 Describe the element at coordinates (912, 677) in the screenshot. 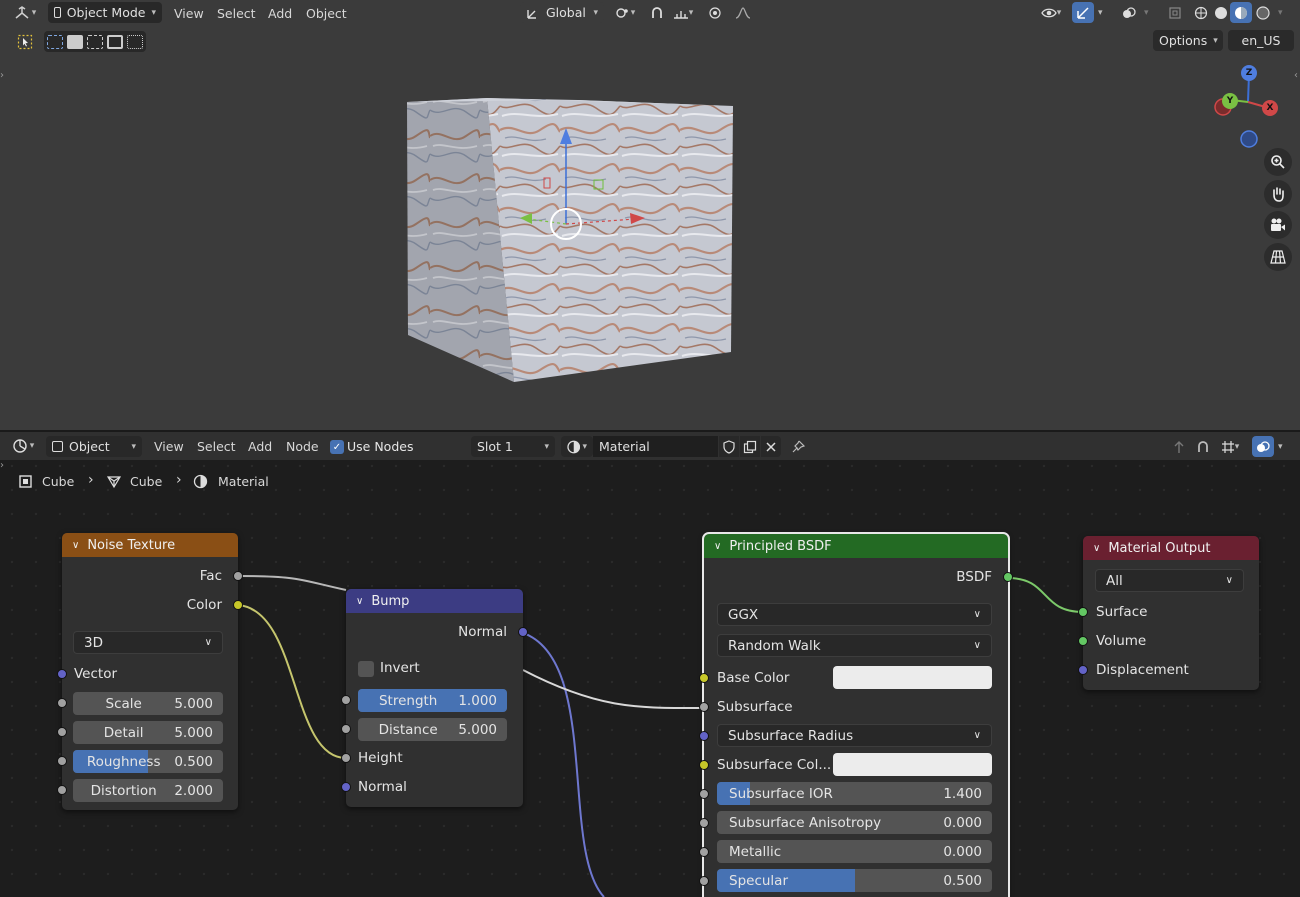

I see `base-color-swatch` at that location.